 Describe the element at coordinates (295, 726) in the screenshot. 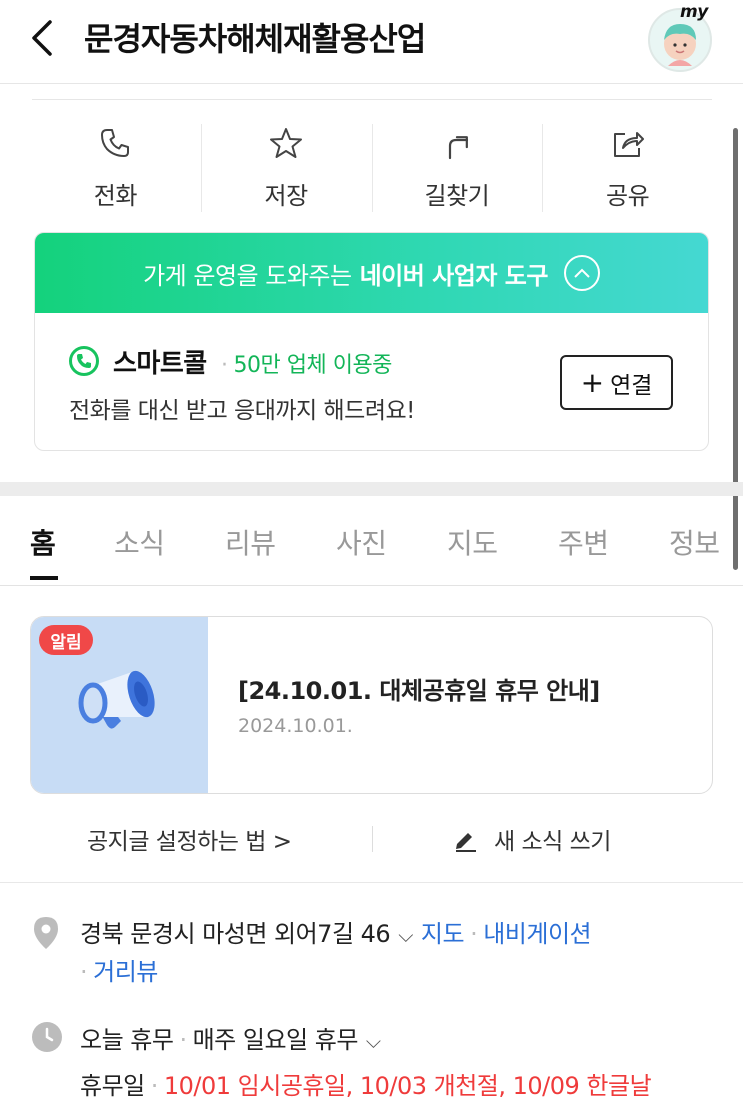

I see `notice-date: 2024.10.01.` at that location.